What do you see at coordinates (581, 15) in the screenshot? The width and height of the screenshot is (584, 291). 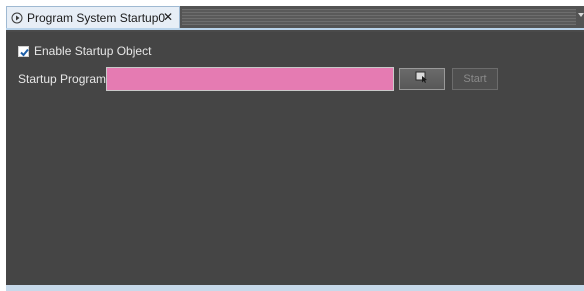 I see `chevron-down-icon` at bounding box center [581, 15].